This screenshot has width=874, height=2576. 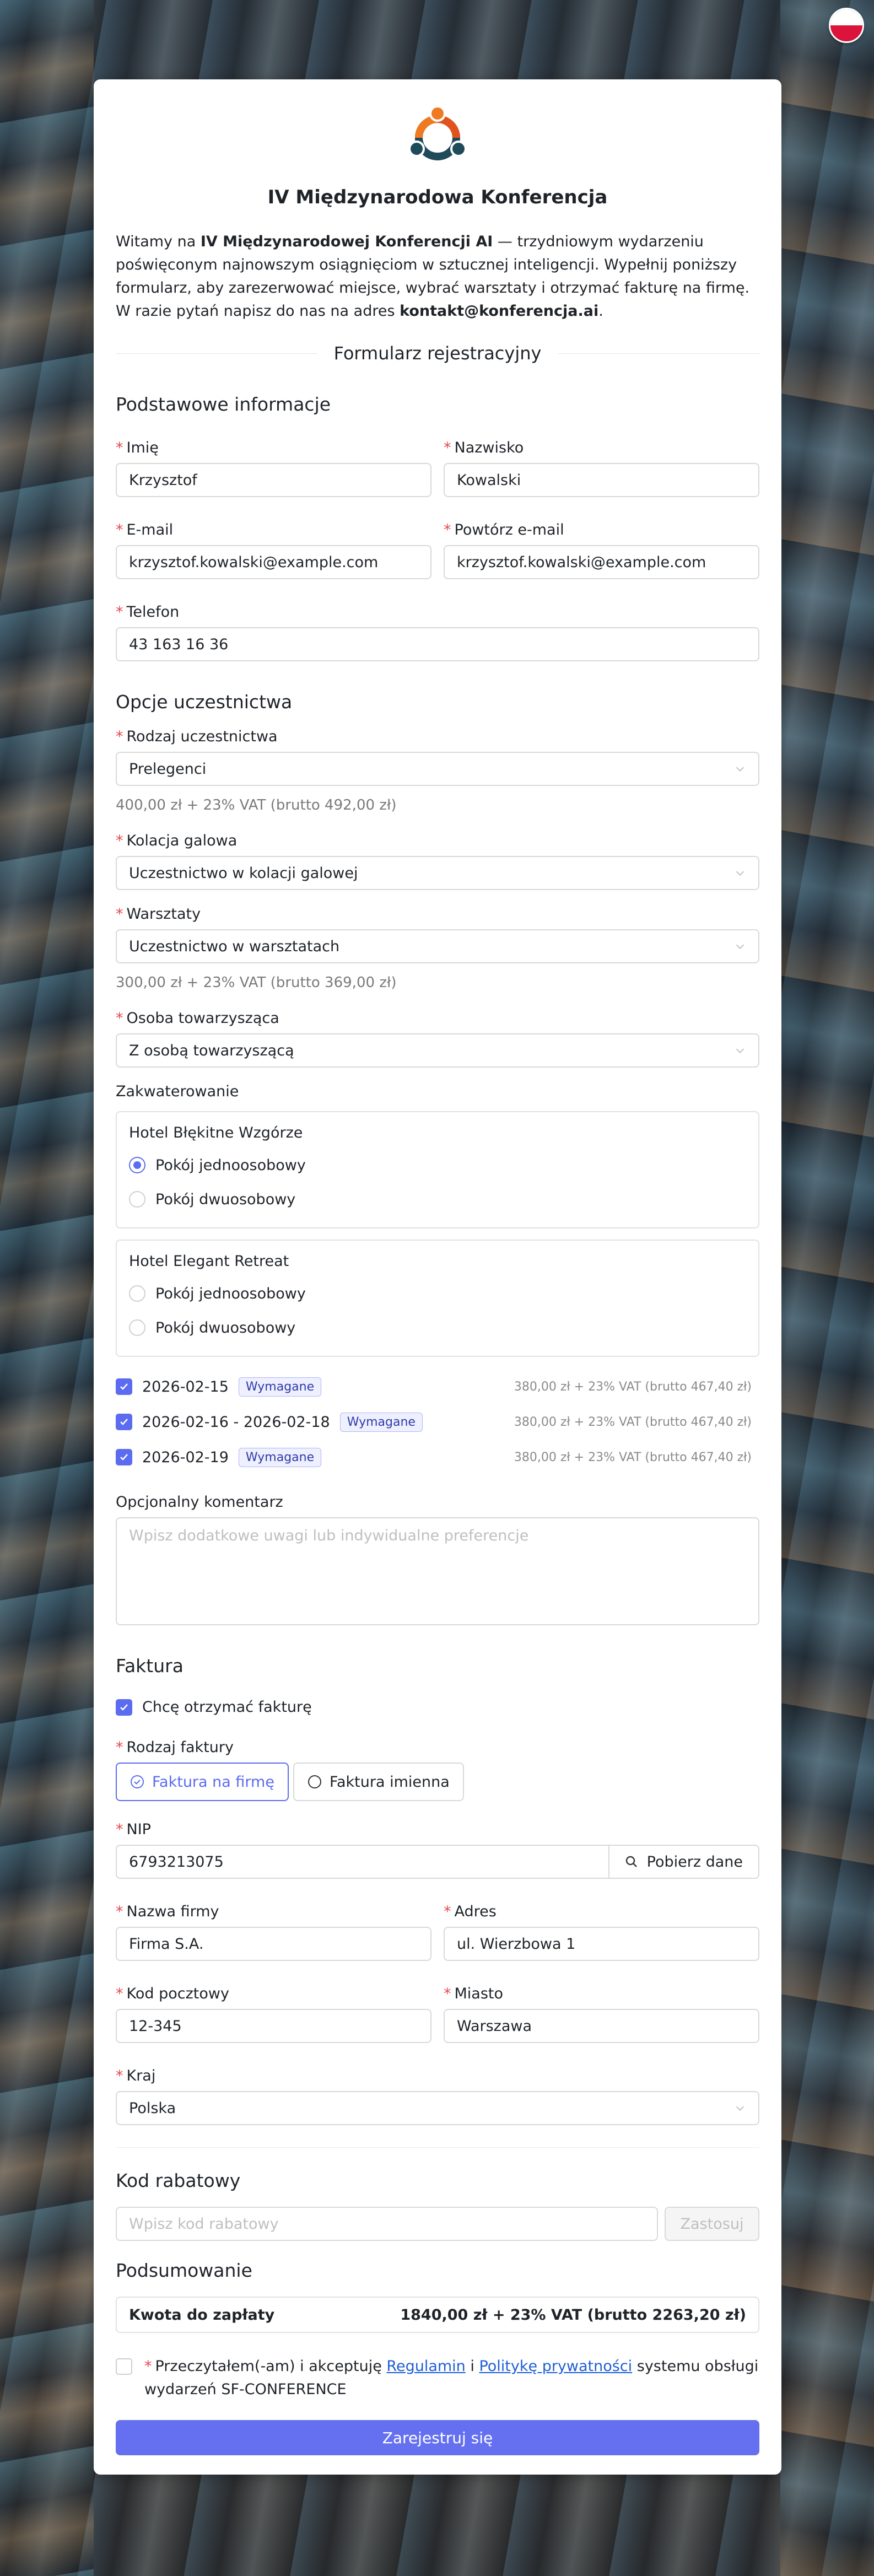 What do you see at coordinates (203, 1782) in the screenshot?
I see `invoice-company-button: Faktura na firmę` at bounding box center [203, 1782].